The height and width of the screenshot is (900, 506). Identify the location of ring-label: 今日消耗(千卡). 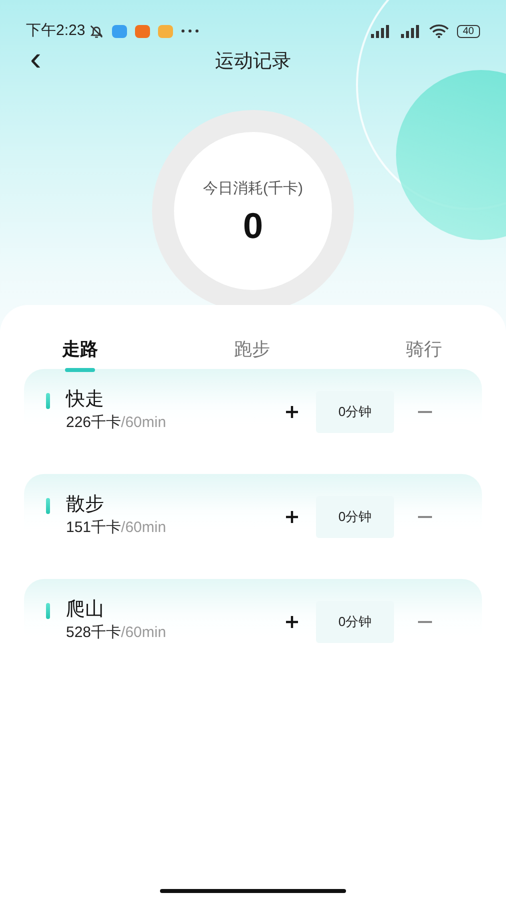
(253, 188).